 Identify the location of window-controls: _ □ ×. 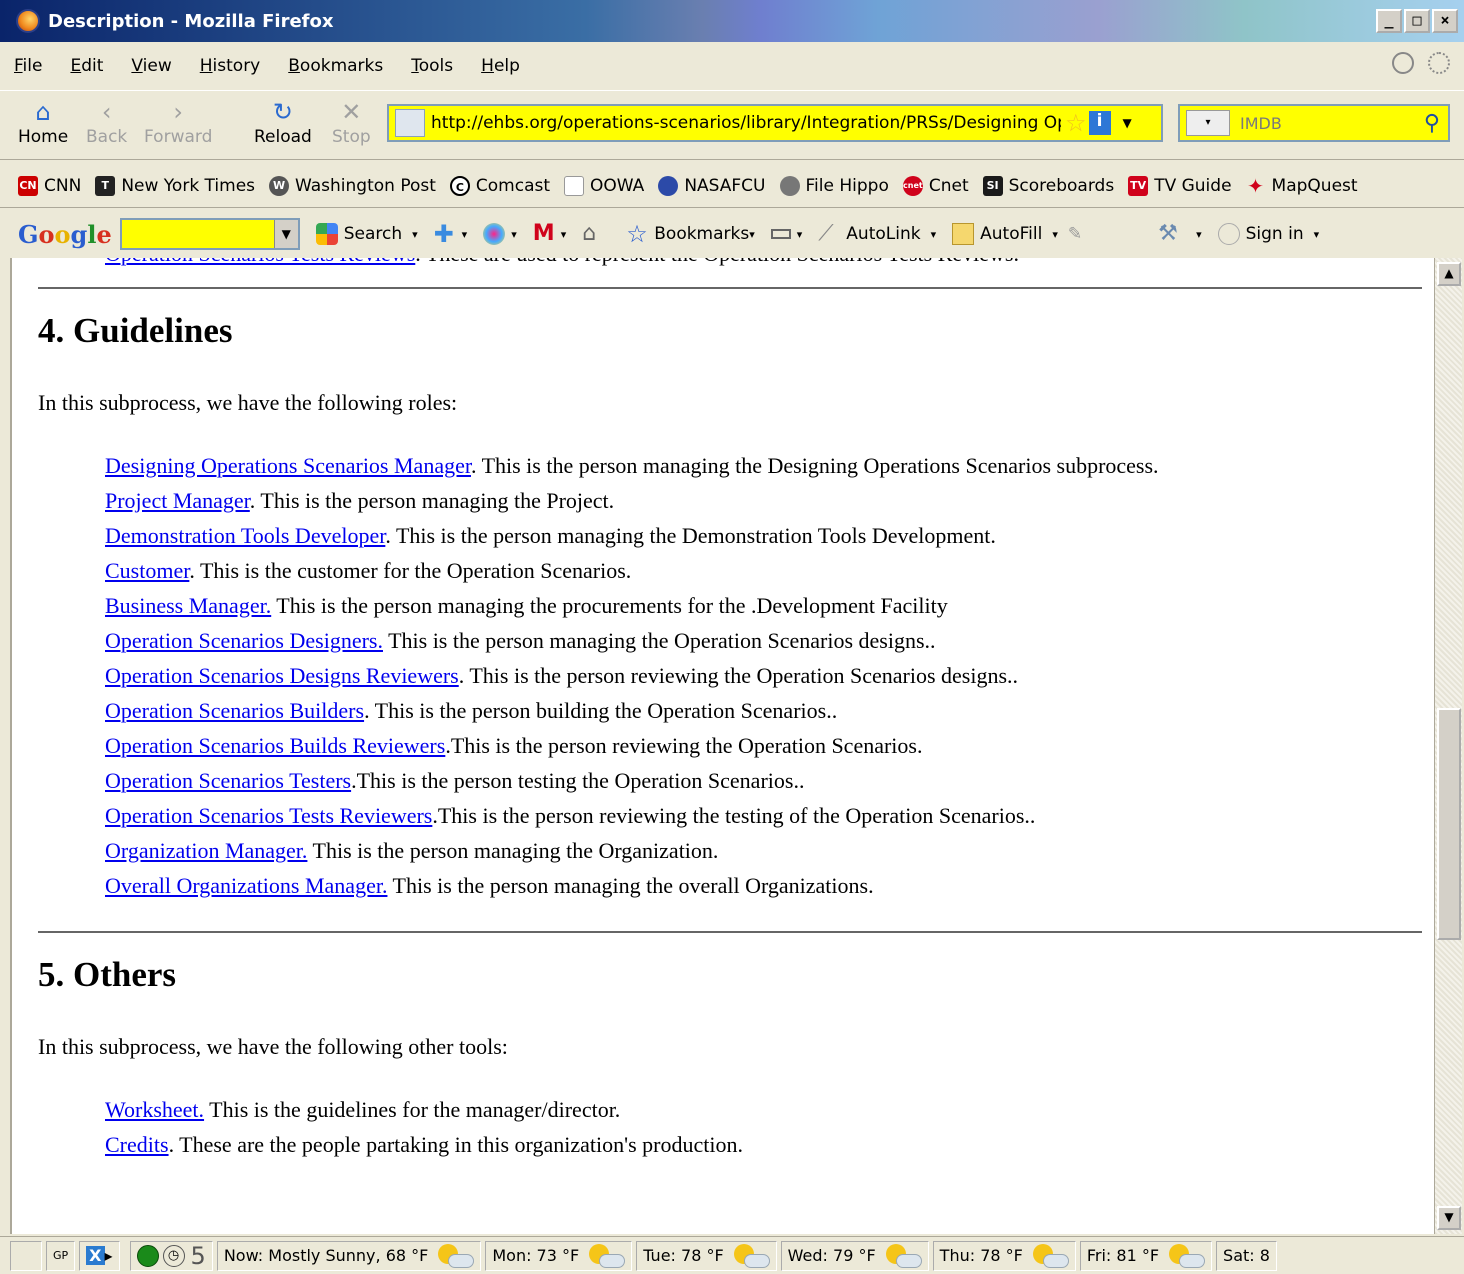
(1417, 21).